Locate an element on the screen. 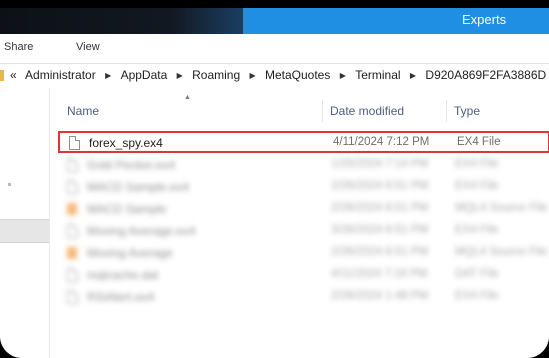 Image resolution: width=549 pixels, height=358 pixels. file-name: mqlcache.dat is located at coordinates (123, 275).